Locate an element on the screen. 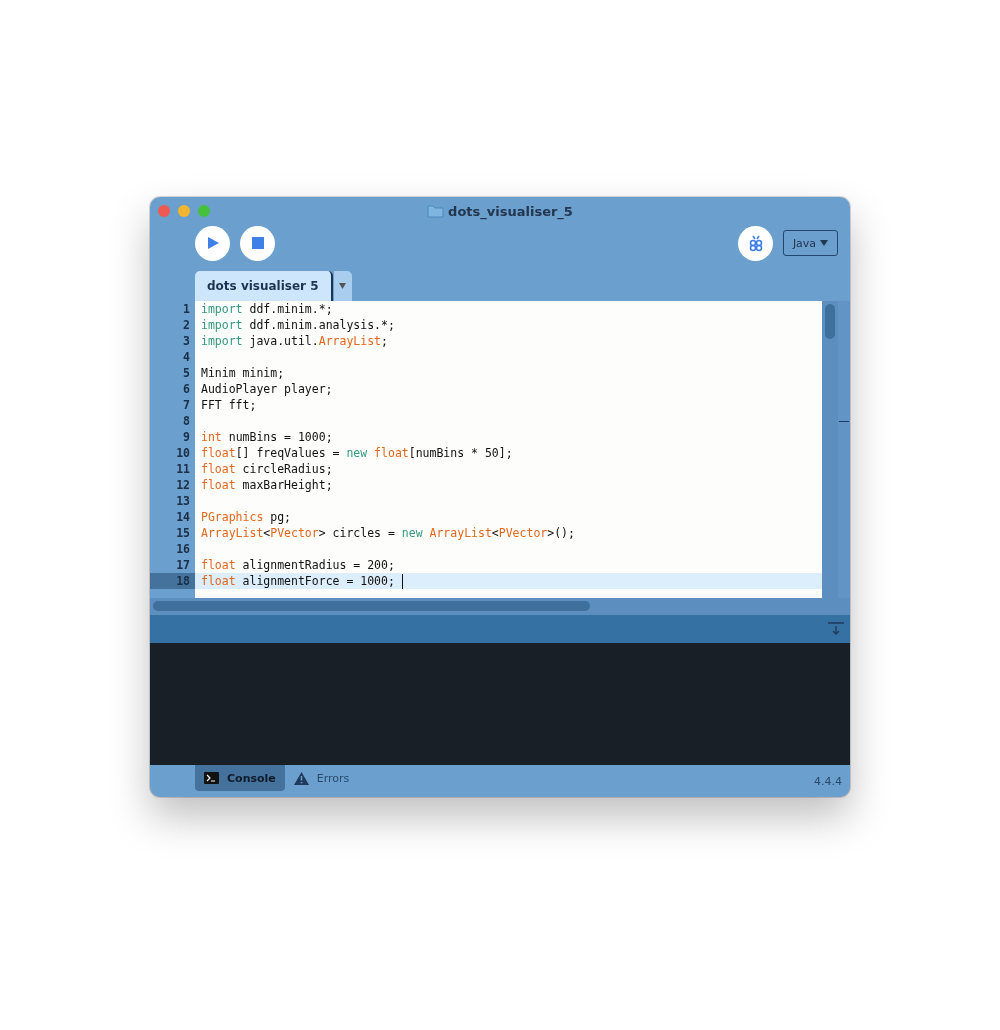 This screenshot has width=1000, height=1030. line-number: 15 is located at coordinates (172, 533).